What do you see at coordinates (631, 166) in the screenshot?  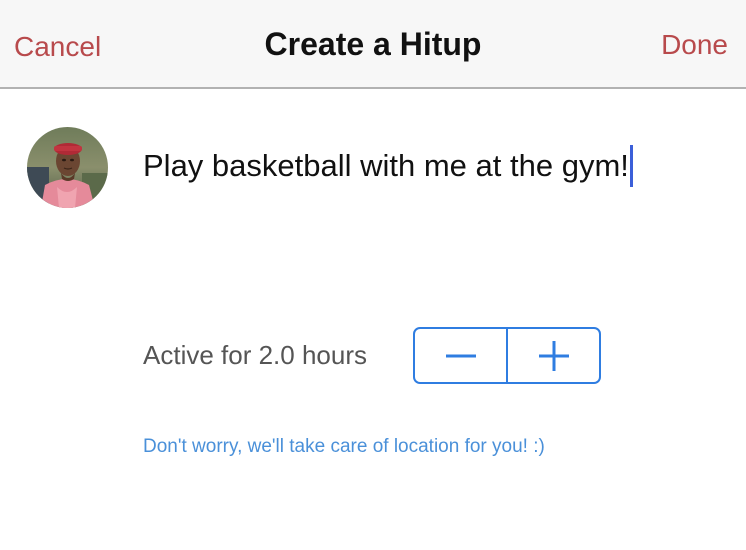 I see `text-caret` at bounding box center [631, 166].